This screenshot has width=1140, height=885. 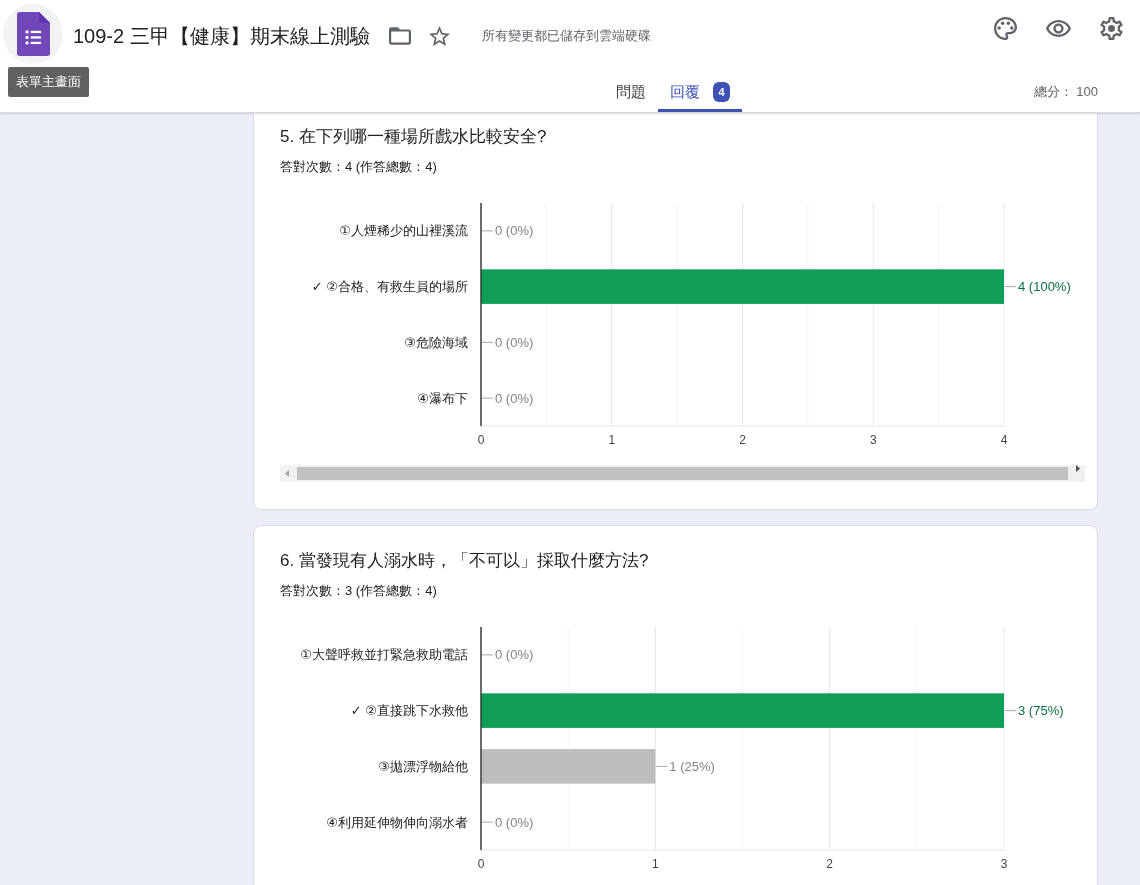 What do you see at coordinates (631, 92) in the screenshot?
I see `tab: 問題` at bounding box center [631, 92].